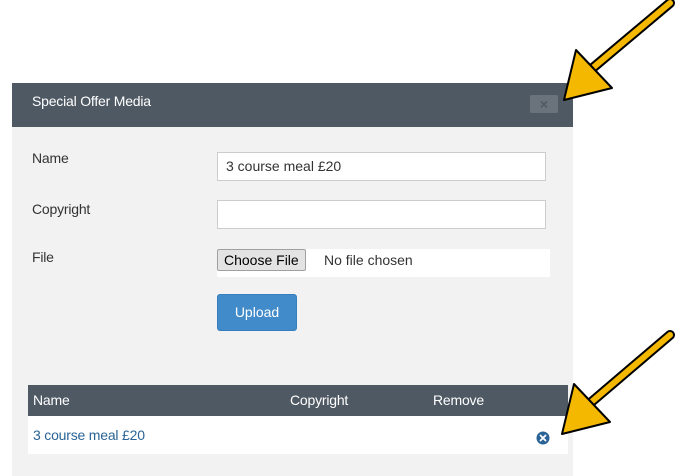 This screenshot has height=476, width=676. What do you see at coordinates (458, 400) in the screenshot?
I see `column-header-remove: Remove` at bounding box center [458, 400].